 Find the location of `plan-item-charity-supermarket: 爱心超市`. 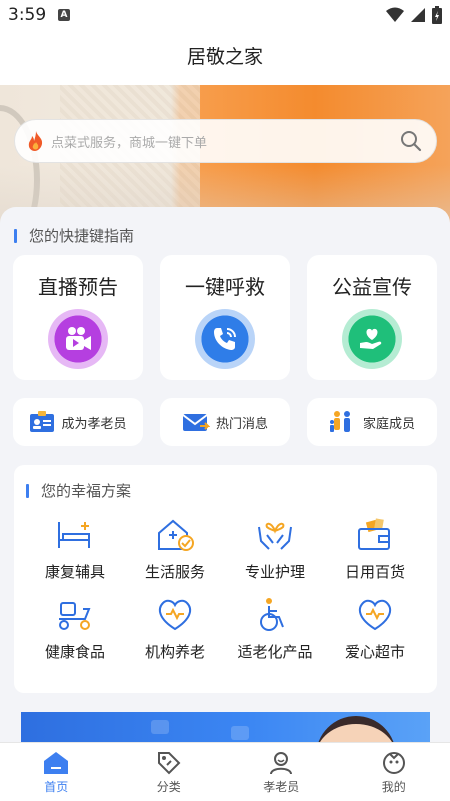

plan-item-charity-supermarket: 爱心超市 is located at coordinates (375, 628).